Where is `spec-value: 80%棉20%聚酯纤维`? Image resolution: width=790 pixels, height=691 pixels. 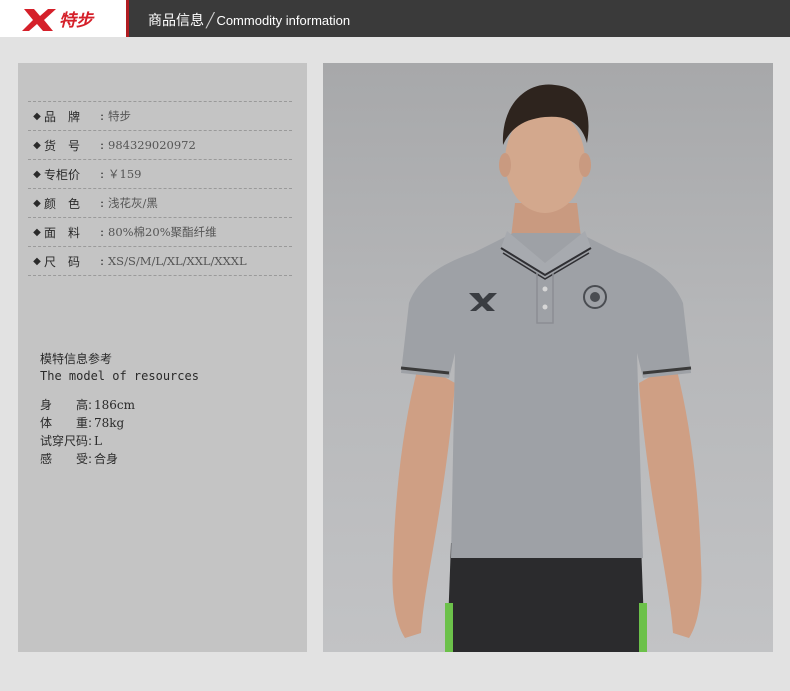 spec-value: 80%棉20%聚酯纤维 is located at coordinates (162, 232).